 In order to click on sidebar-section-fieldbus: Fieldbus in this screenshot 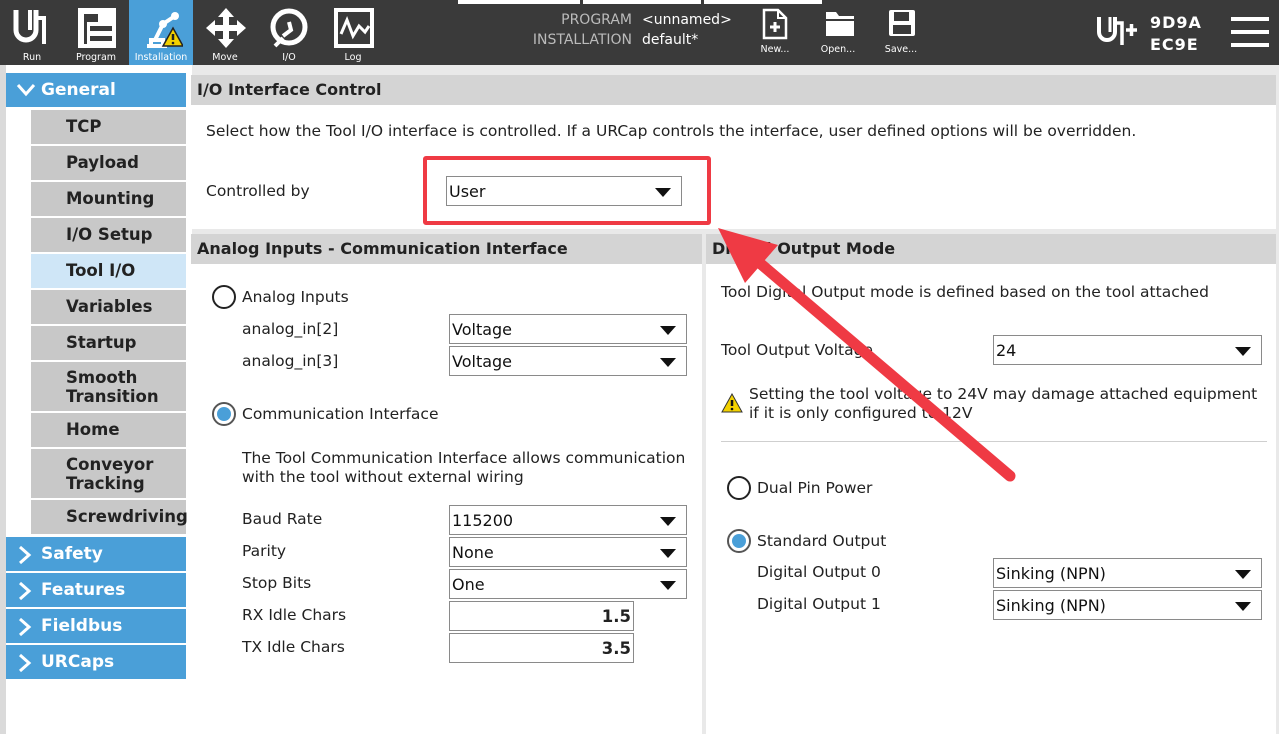, I will do `click(96, 626)`.